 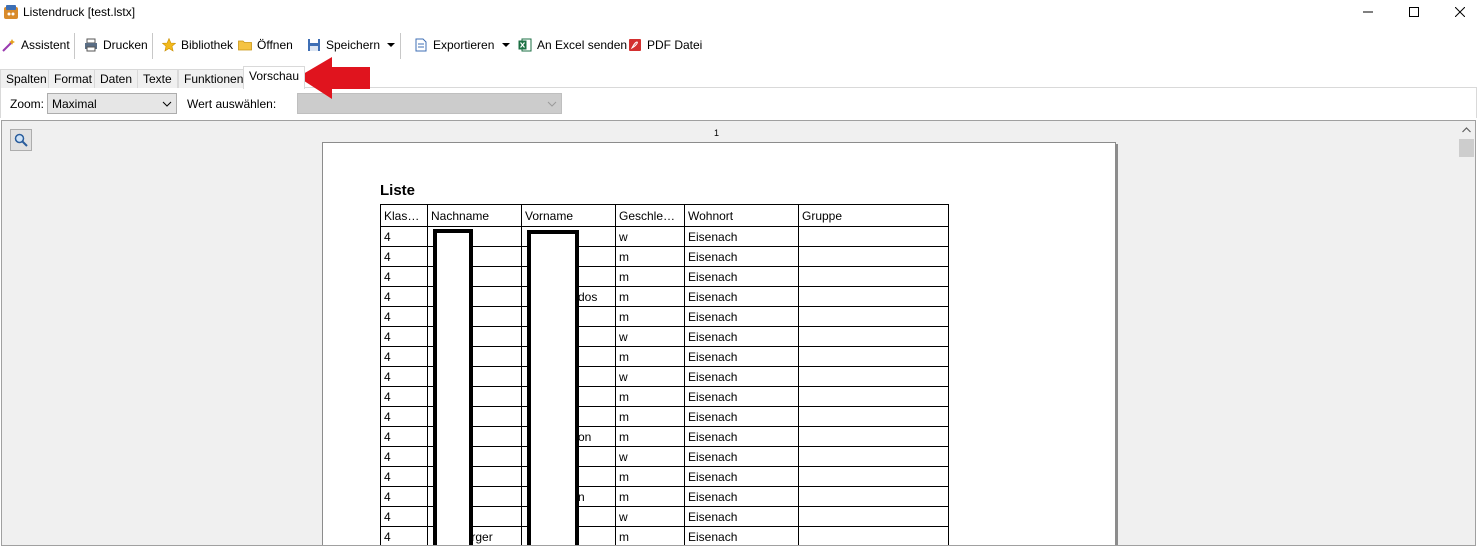 I want to click on maximize-button, so click(x=1414, y=12).